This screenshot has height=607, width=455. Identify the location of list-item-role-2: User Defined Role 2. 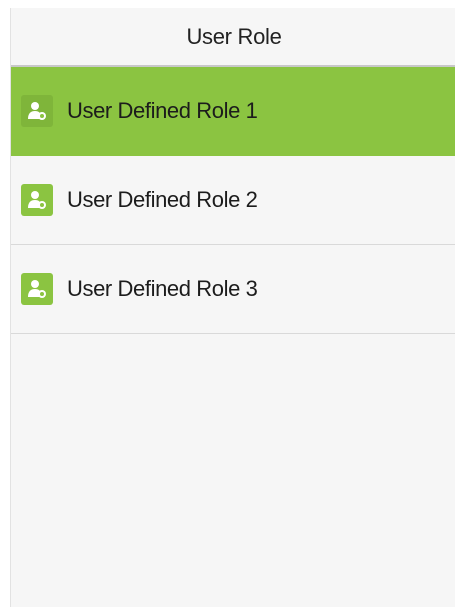
(233, 200).